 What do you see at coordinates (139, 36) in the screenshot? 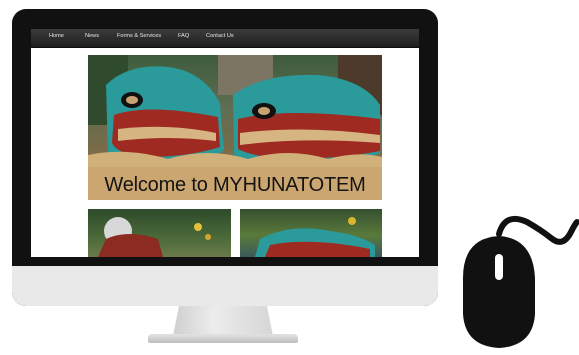
I see `nav-forms-services: Forms & Services` at bounding box center [139, 36].